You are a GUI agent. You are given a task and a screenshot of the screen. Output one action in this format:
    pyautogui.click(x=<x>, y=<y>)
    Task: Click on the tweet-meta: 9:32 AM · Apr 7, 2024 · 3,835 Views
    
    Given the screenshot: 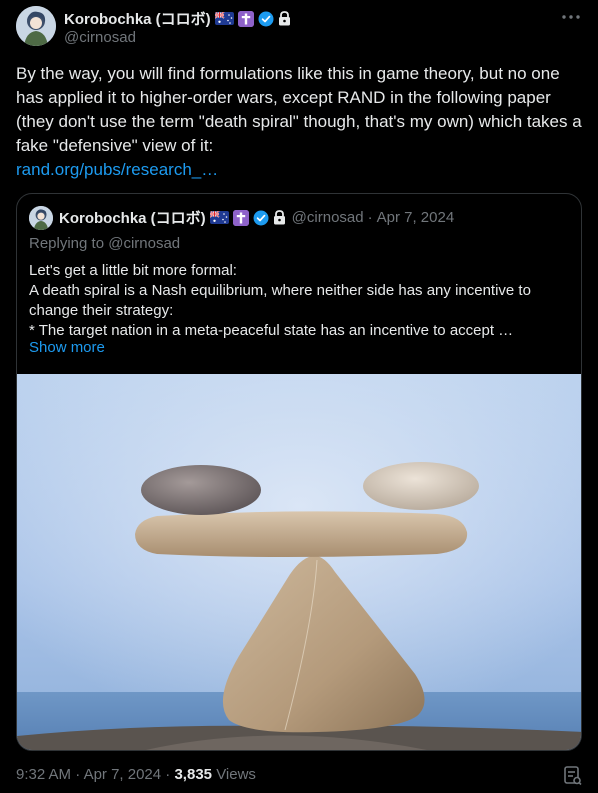 What is the action you would take?
    pyautogui.click(x=136, y=774)
    